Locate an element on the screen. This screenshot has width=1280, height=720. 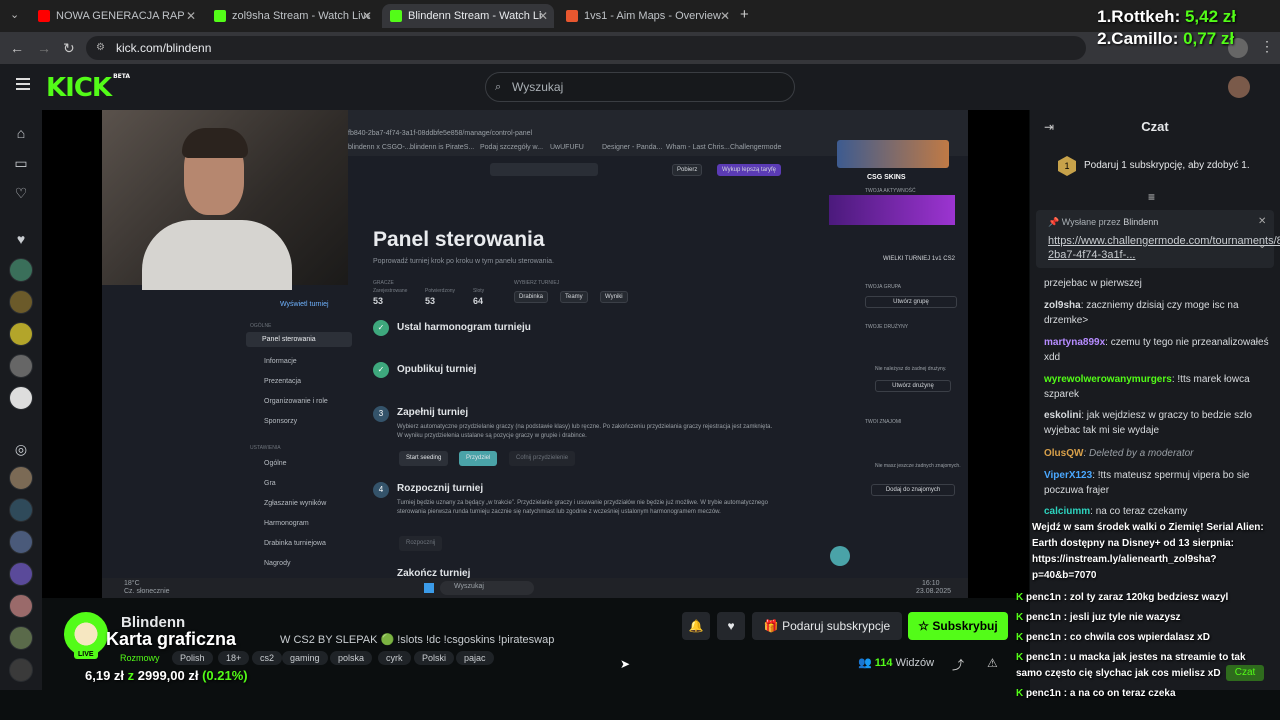
step-title: Zapełnij turniej is located at coordinates (433, 412).